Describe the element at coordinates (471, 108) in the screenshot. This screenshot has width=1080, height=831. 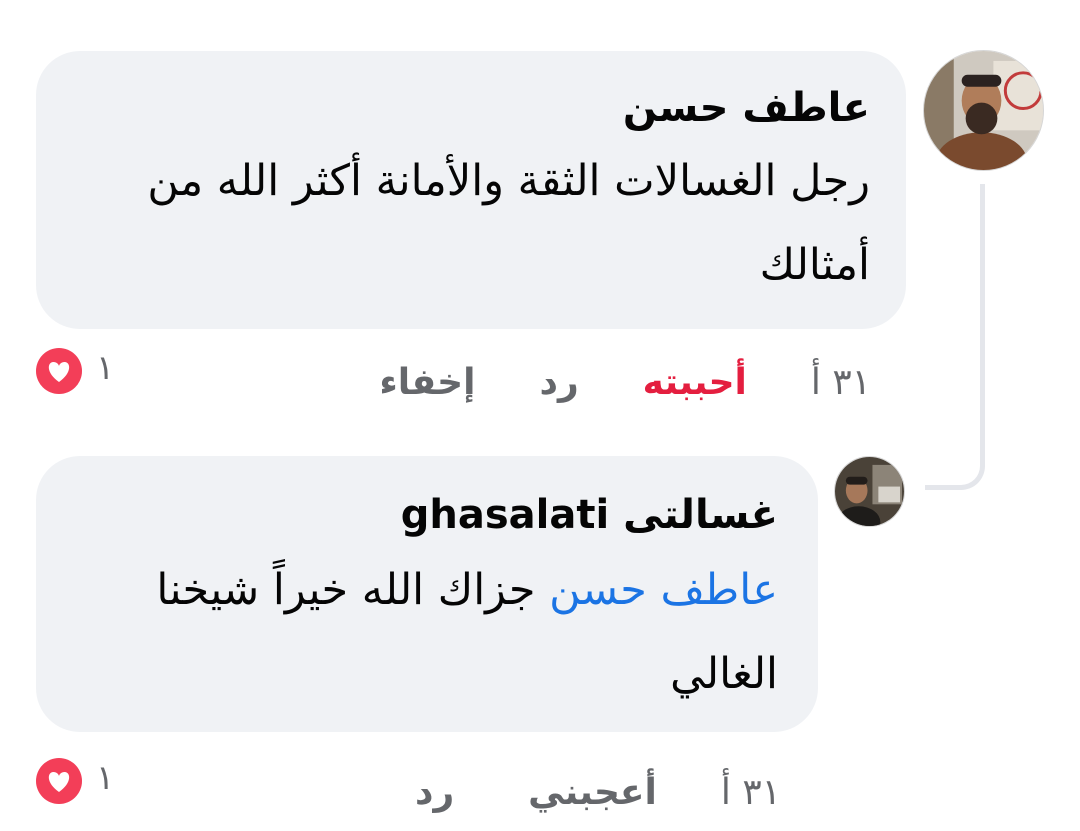
I see `comment-author: عاطف حسن` at that location.